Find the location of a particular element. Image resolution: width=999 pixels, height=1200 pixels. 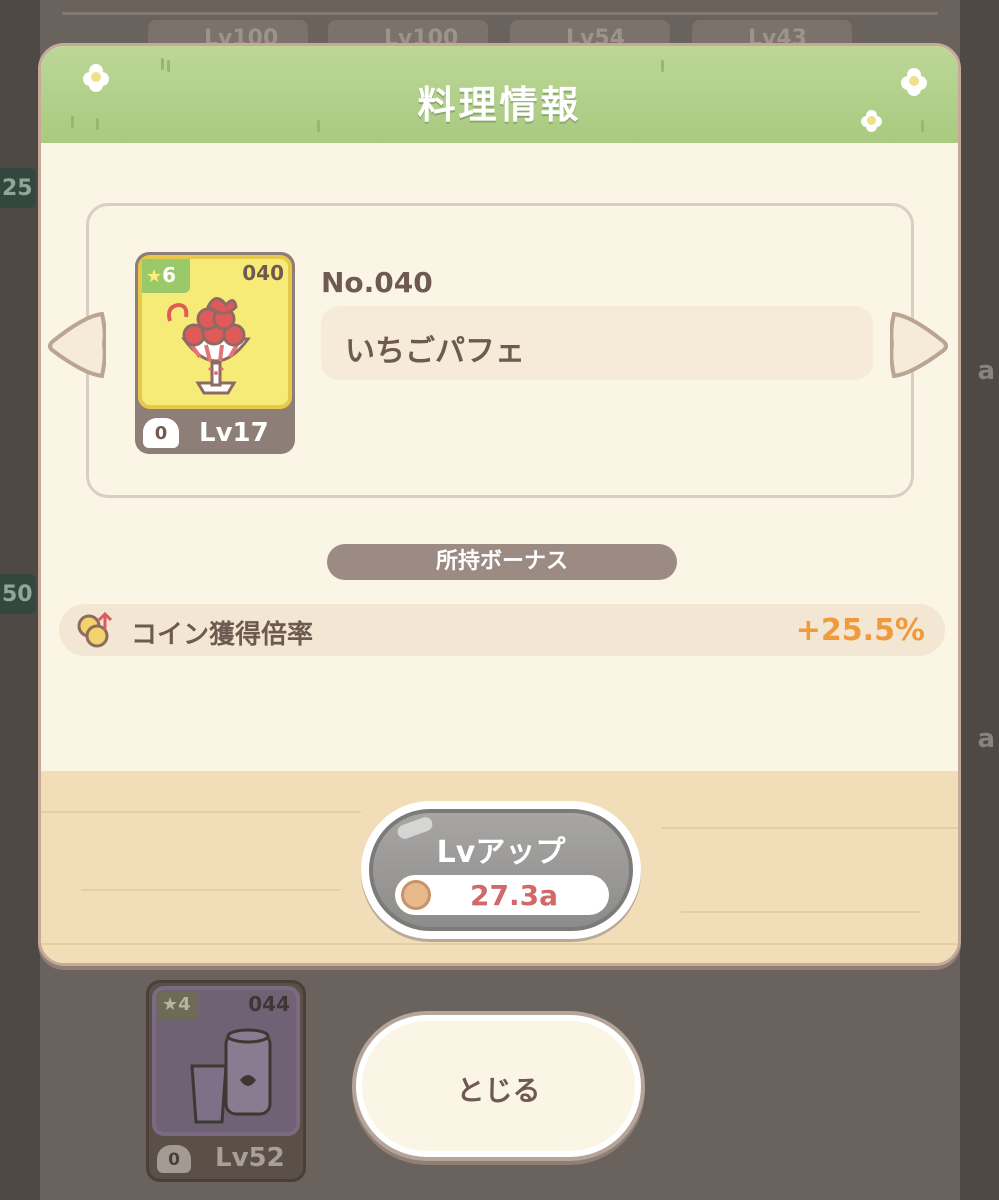

level-up-button: Lvアップ 27.3a is located at coordinates (501, 870).